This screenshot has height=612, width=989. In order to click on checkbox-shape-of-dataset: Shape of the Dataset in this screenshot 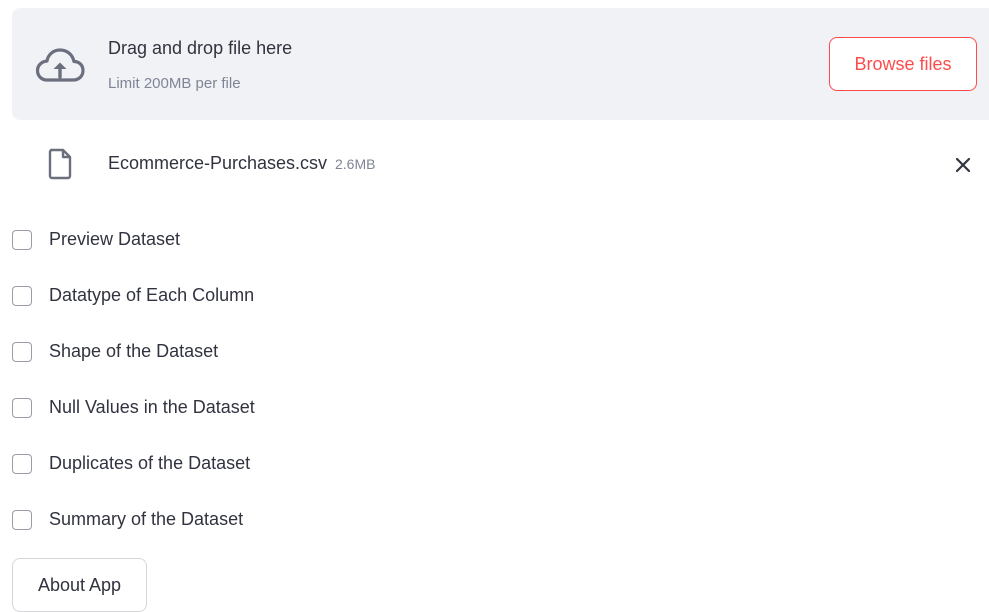, I will do `click(312, 362)`.